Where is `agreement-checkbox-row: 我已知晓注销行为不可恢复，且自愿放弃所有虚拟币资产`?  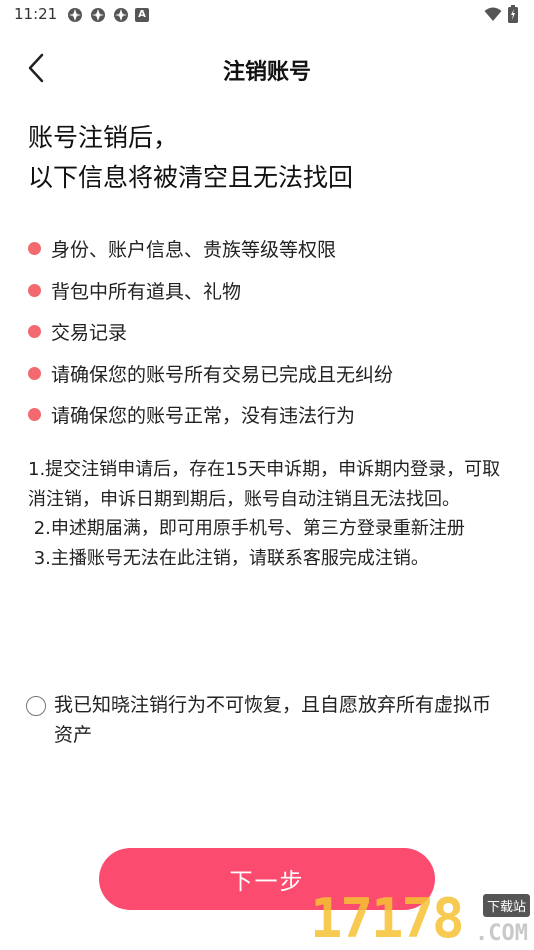
agreement-checkbox-row: 我已知晓注销行为不可恢复，且自愿放弃所有虚拟币资产 is located at coordinates (266, 720).